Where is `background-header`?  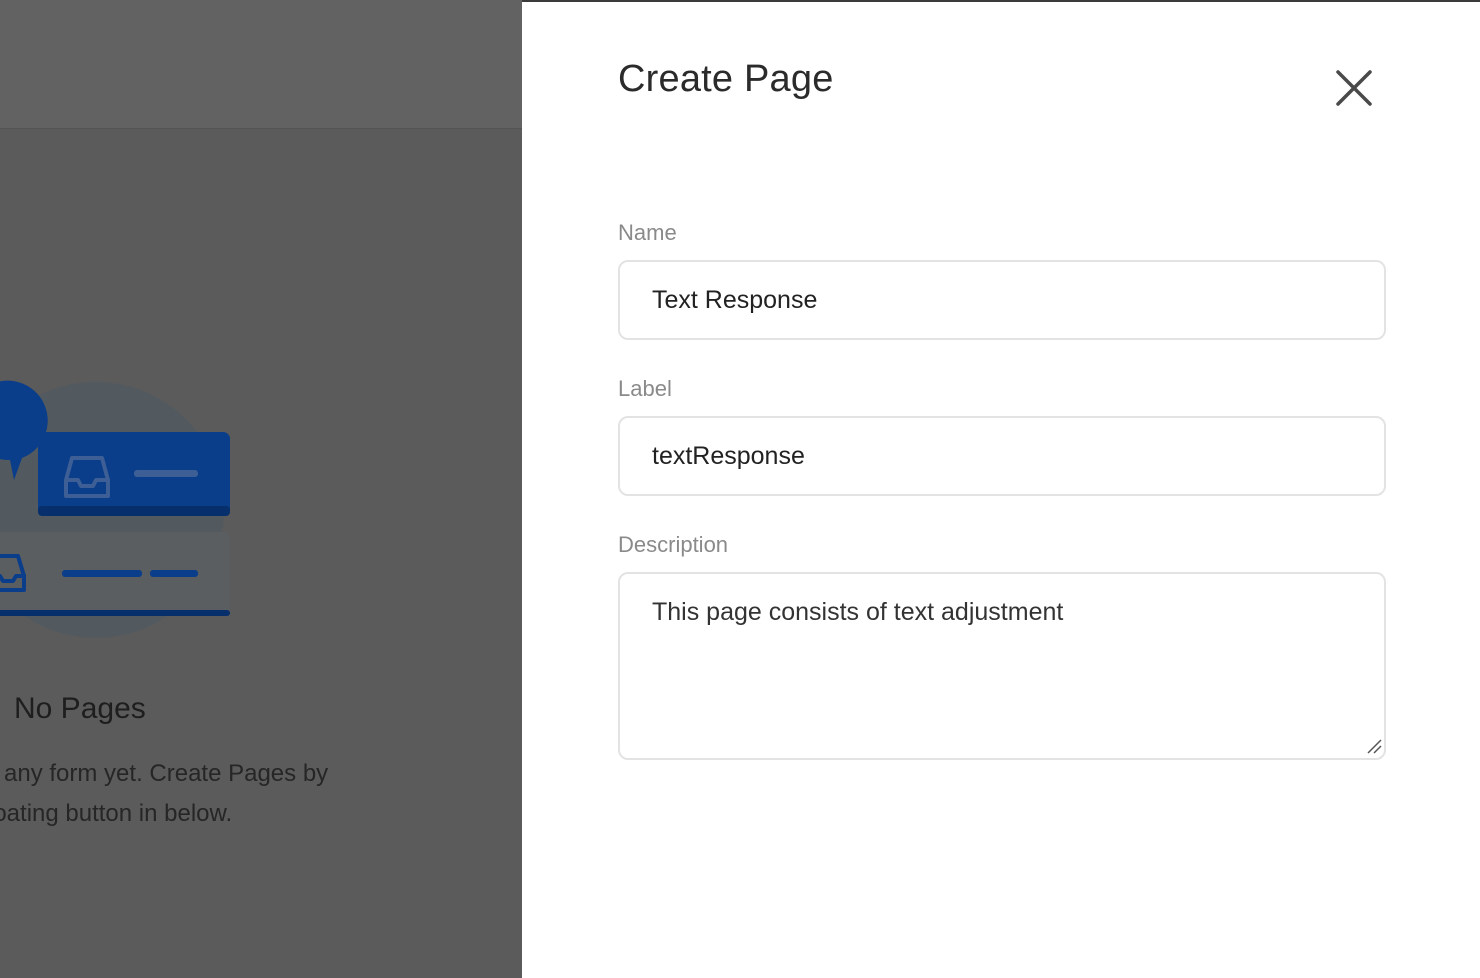 background-header is located at coordinates (261, 64).